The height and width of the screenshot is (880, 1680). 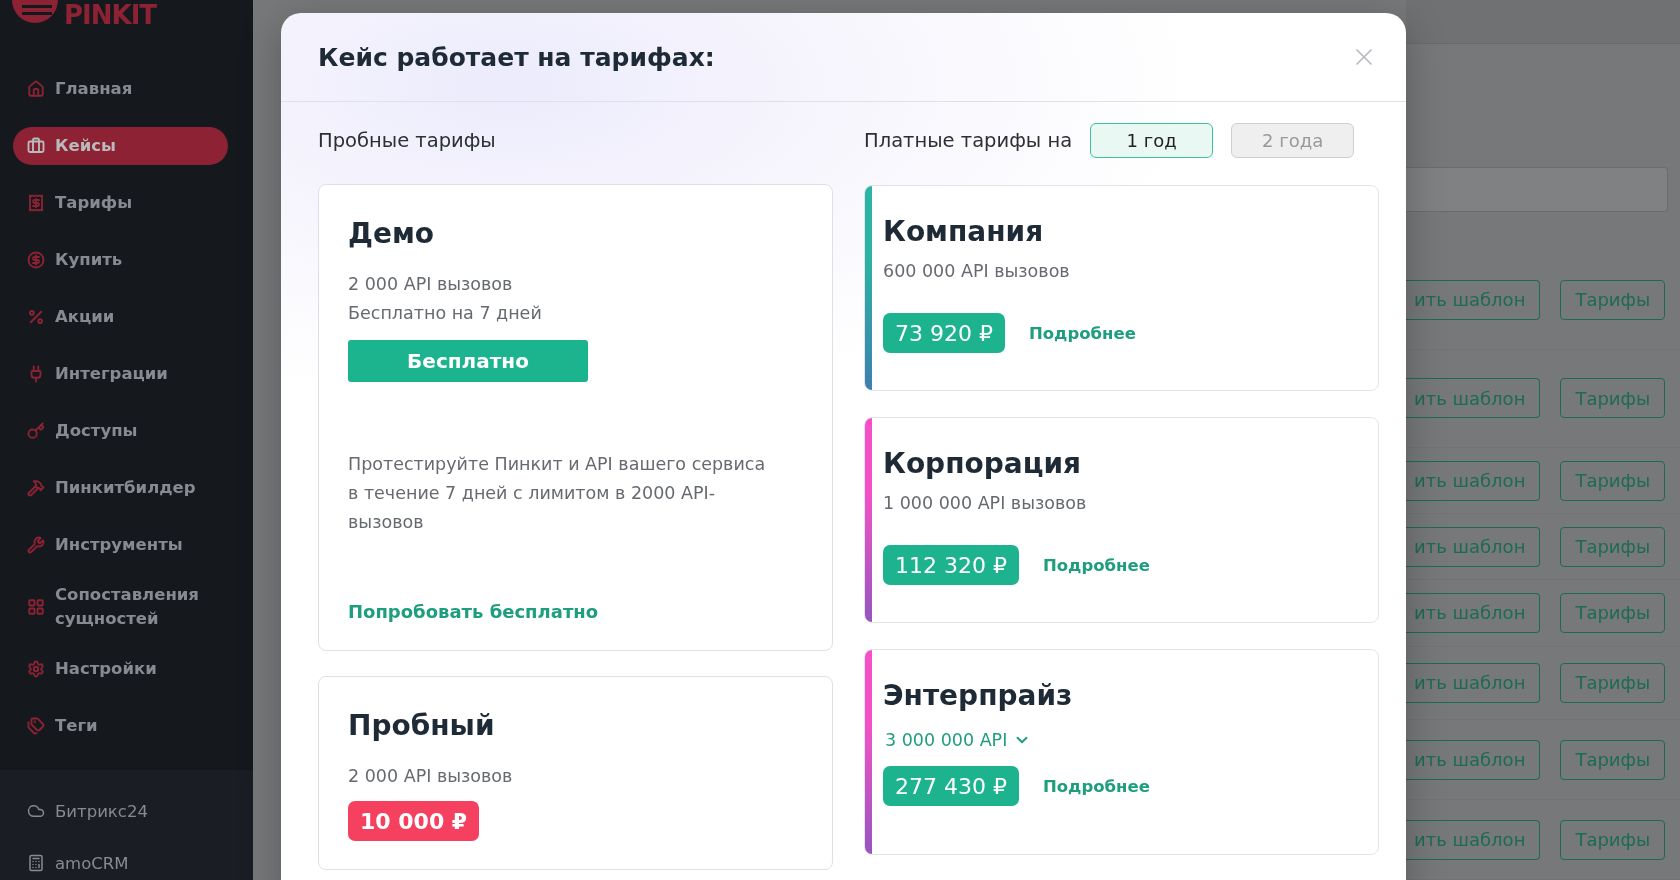 I want to click on price-badge: 277 430 ₽, so click(x=951, y=786).